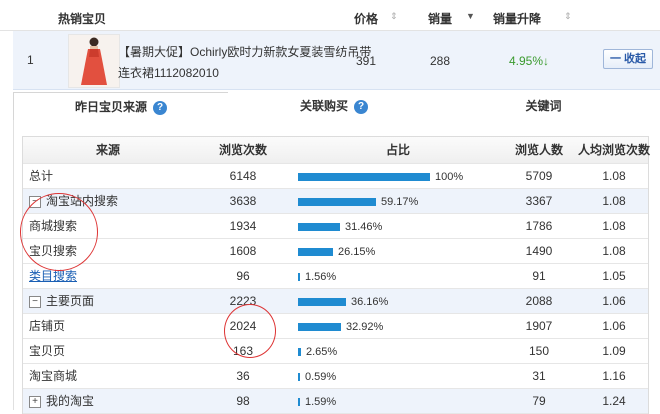 The height and width of the screenshot is (414, 660). I want to click on row-source: + 我的淘宝, so click(61, 401).